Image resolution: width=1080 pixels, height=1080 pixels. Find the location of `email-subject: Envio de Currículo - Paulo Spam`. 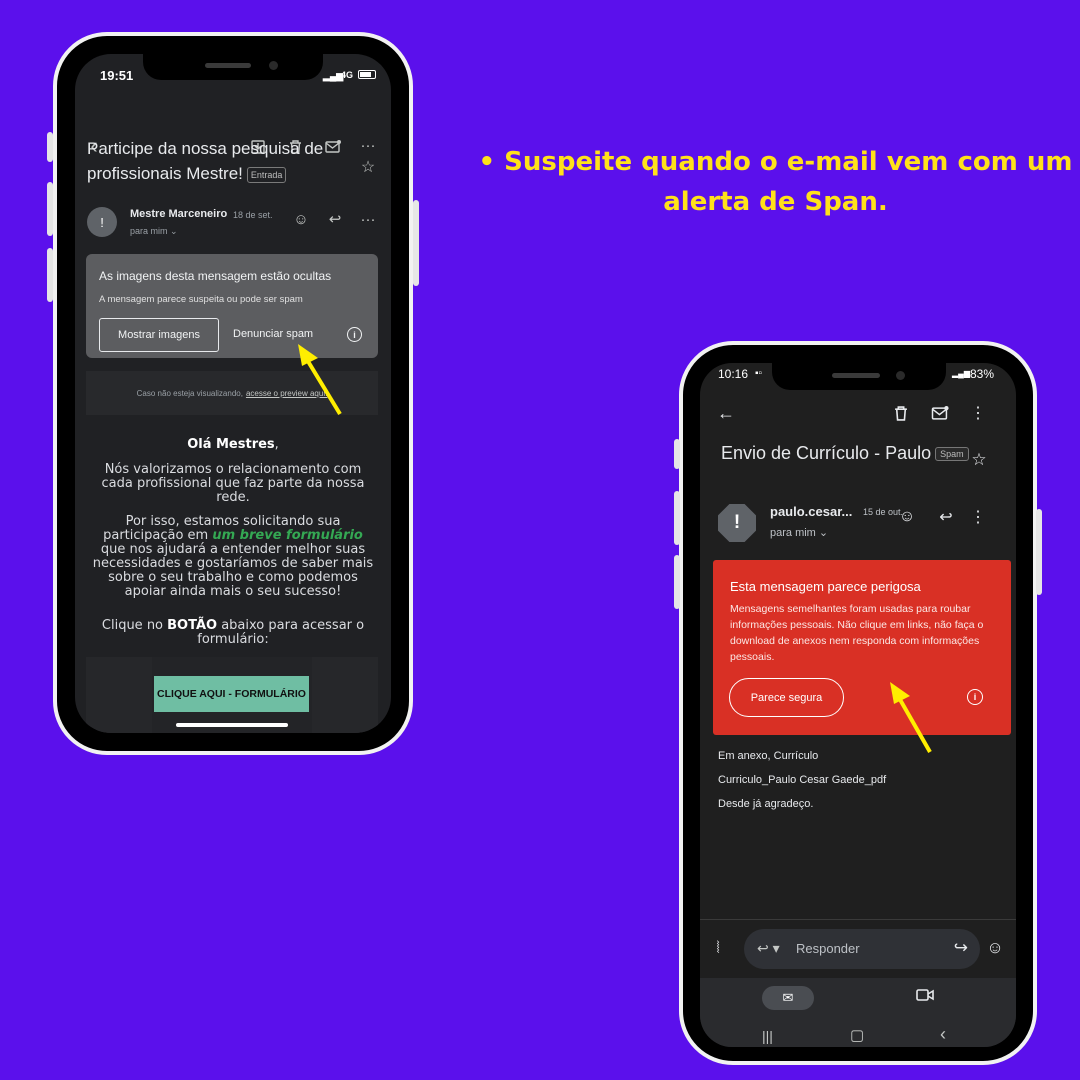

email-subject: Envio de Currículo - Paulo Spam is located at coordinates (845, 453).